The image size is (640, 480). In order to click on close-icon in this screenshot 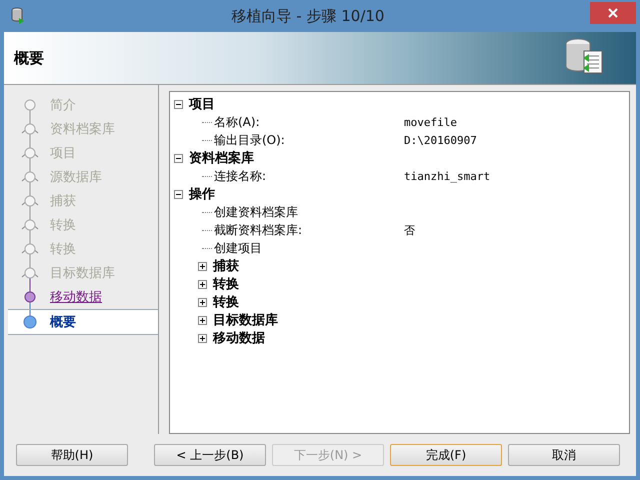, I will do `click(613, 13)`.